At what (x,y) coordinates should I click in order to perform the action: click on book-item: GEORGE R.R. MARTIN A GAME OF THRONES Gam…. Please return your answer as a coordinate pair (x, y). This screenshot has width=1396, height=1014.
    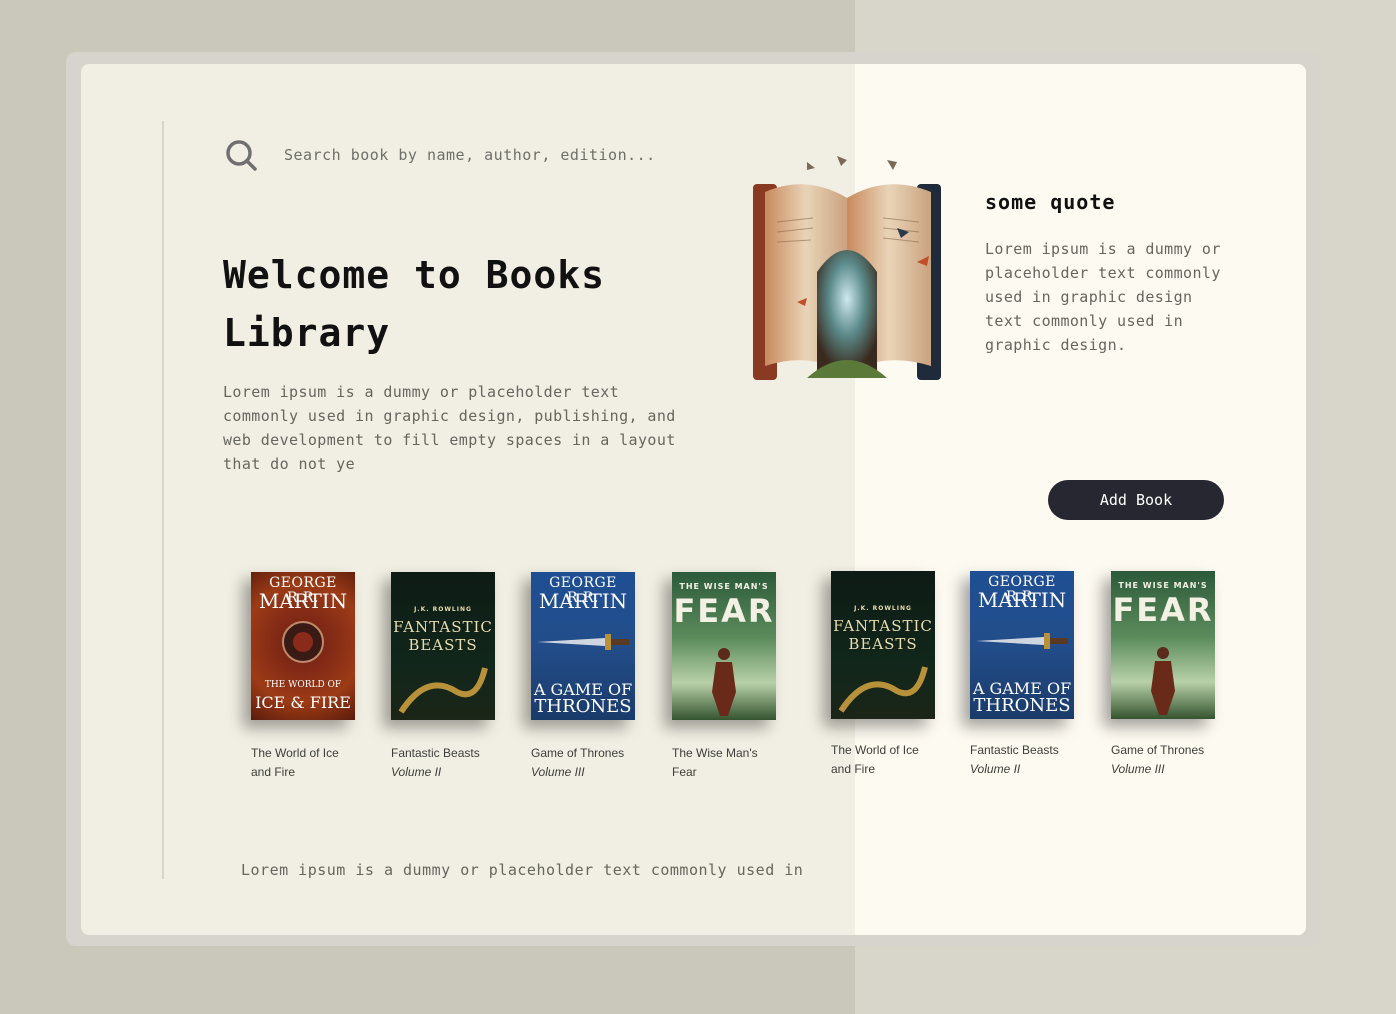
    Looking at the image, I should click on (586, 677).